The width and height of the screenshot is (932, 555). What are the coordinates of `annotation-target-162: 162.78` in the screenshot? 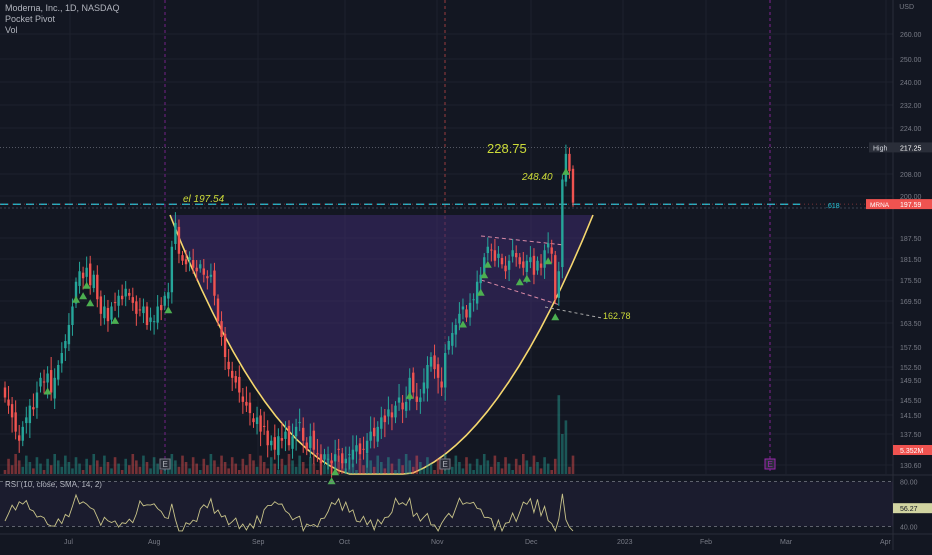 It's located at (617, 316).